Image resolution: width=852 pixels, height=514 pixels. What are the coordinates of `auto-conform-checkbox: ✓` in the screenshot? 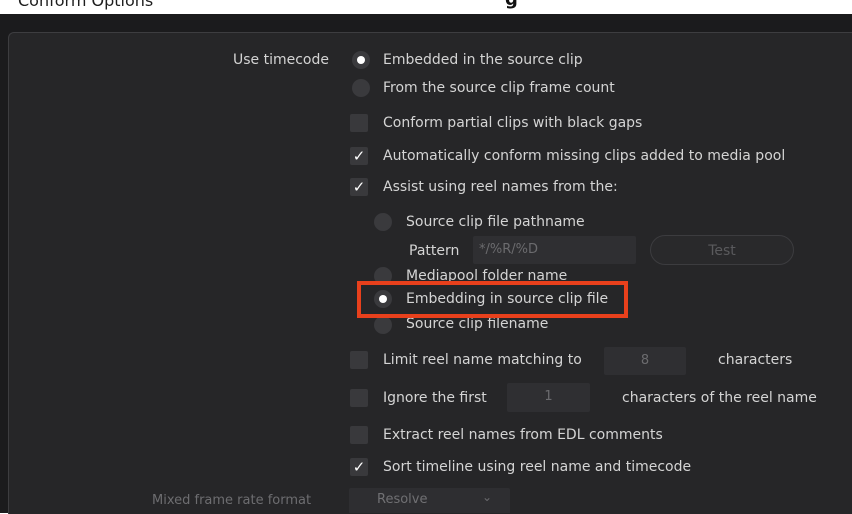 It's located at (359, 156).